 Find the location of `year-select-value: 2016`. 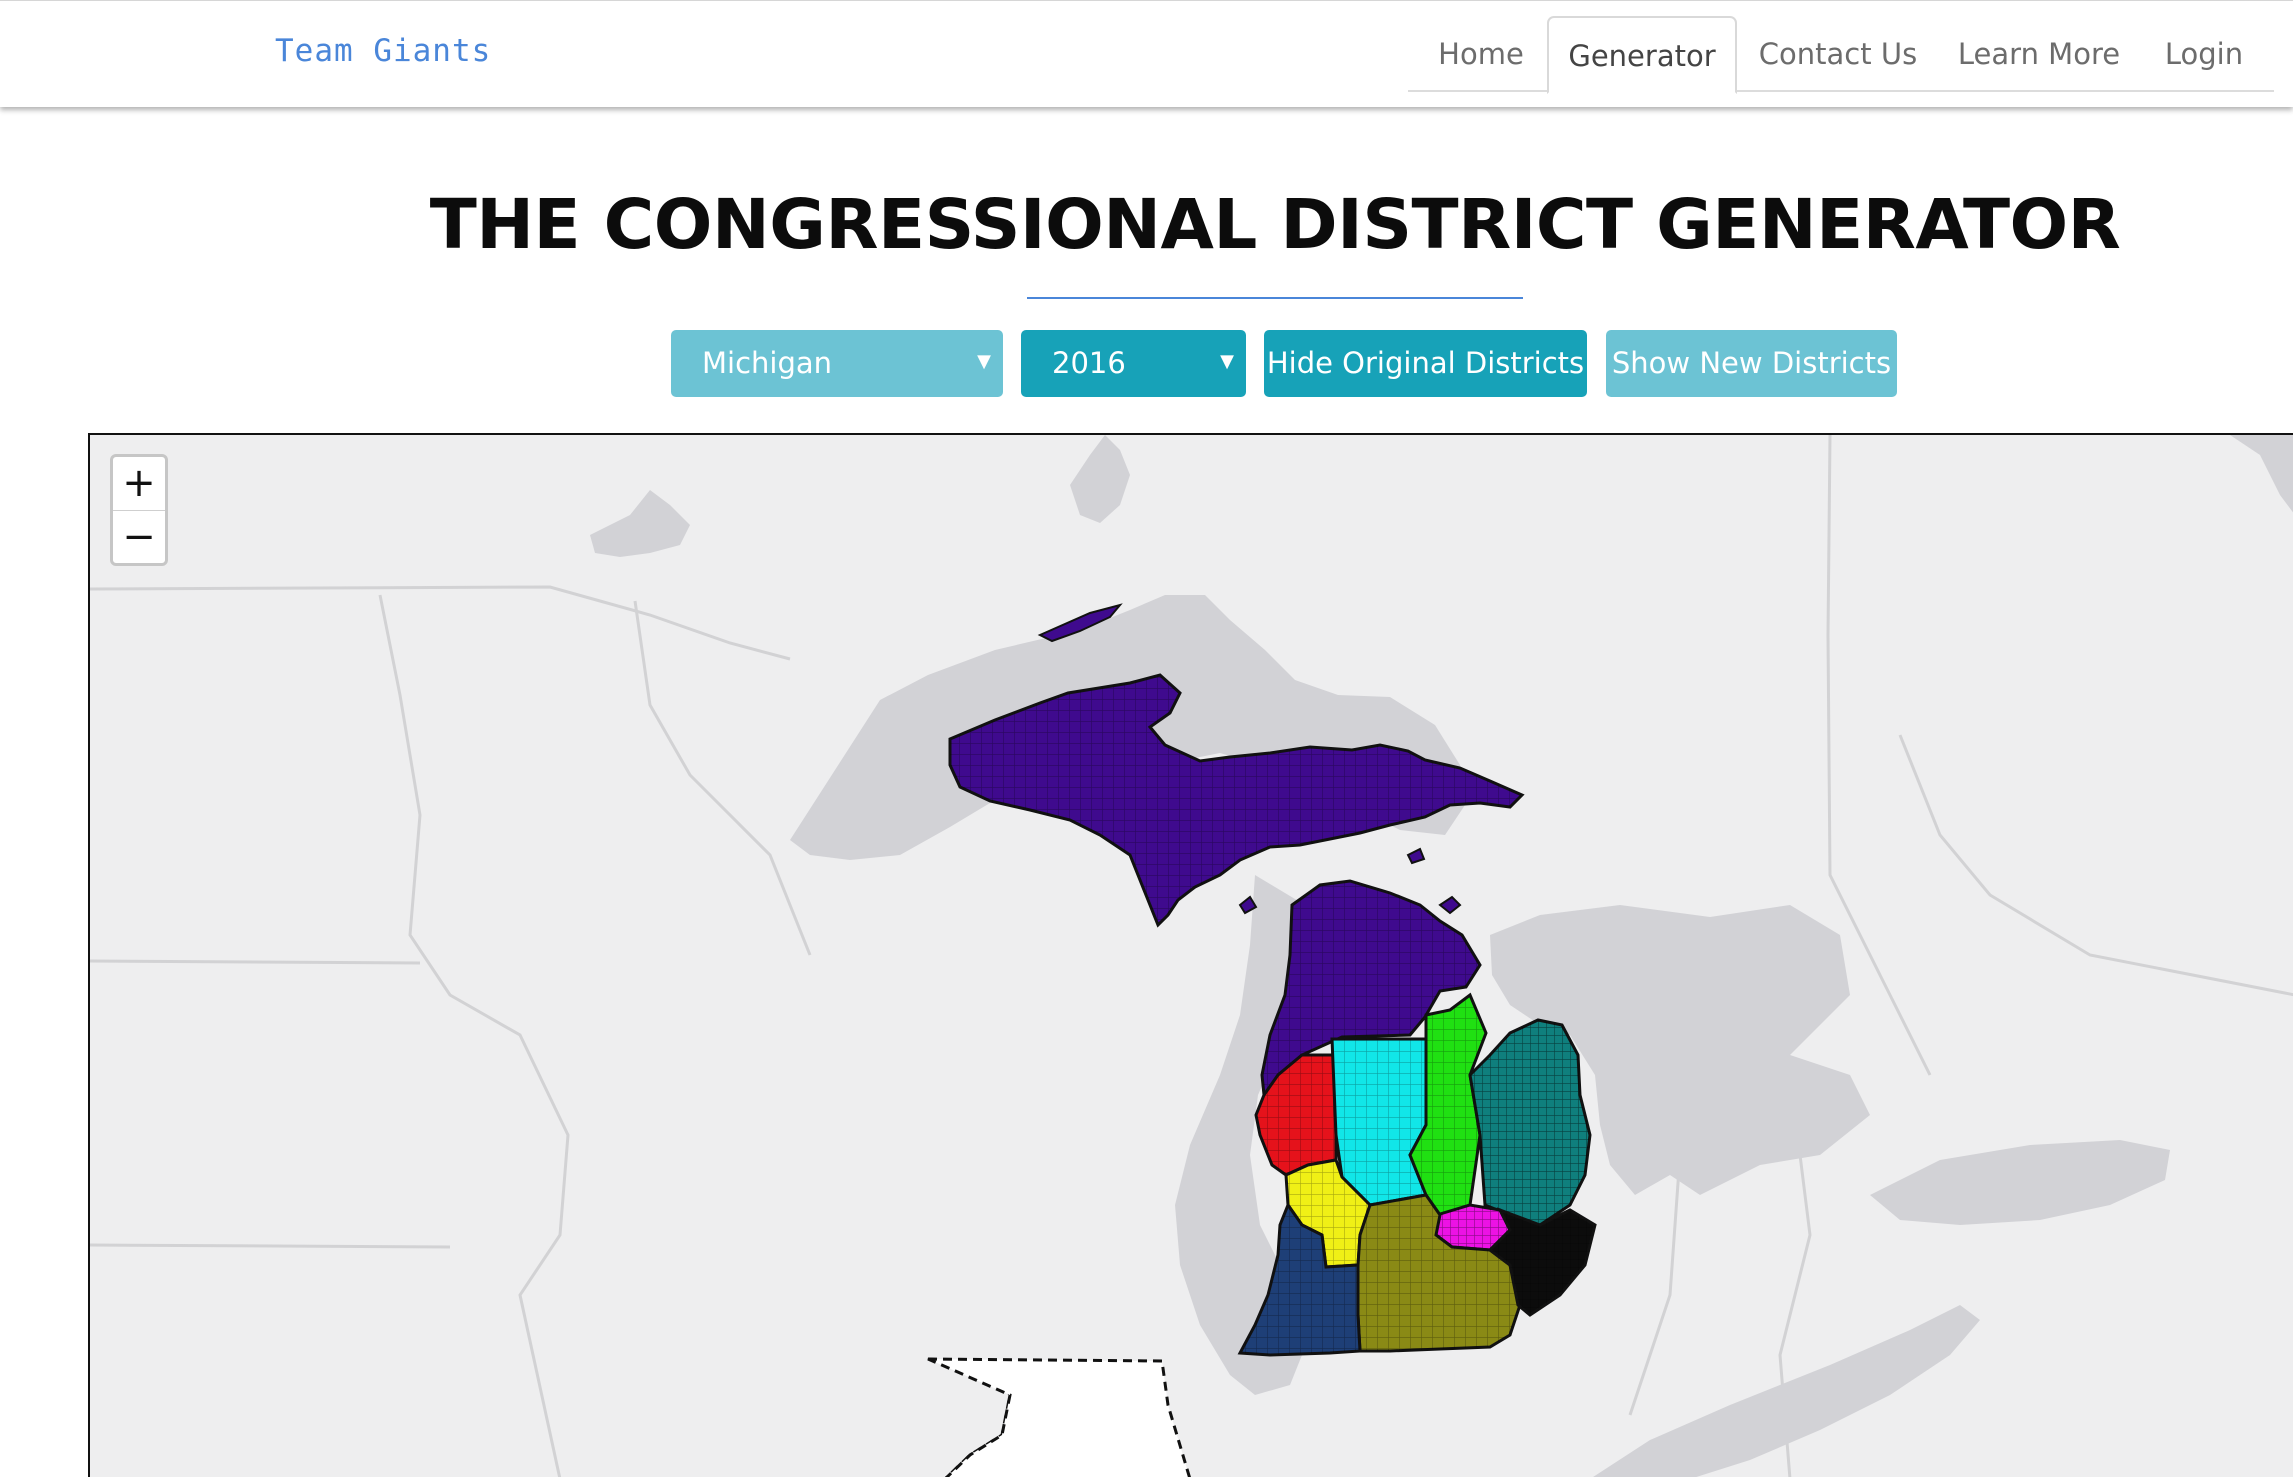

year-select-value: 2016 is located at coordinates (1089, 363).